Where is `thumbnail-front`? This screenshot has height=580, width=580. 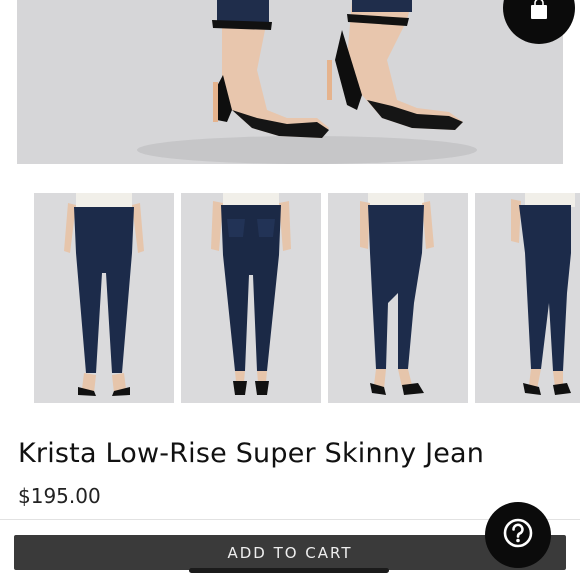
thumbnail-front is located at coordinates (104, 298).